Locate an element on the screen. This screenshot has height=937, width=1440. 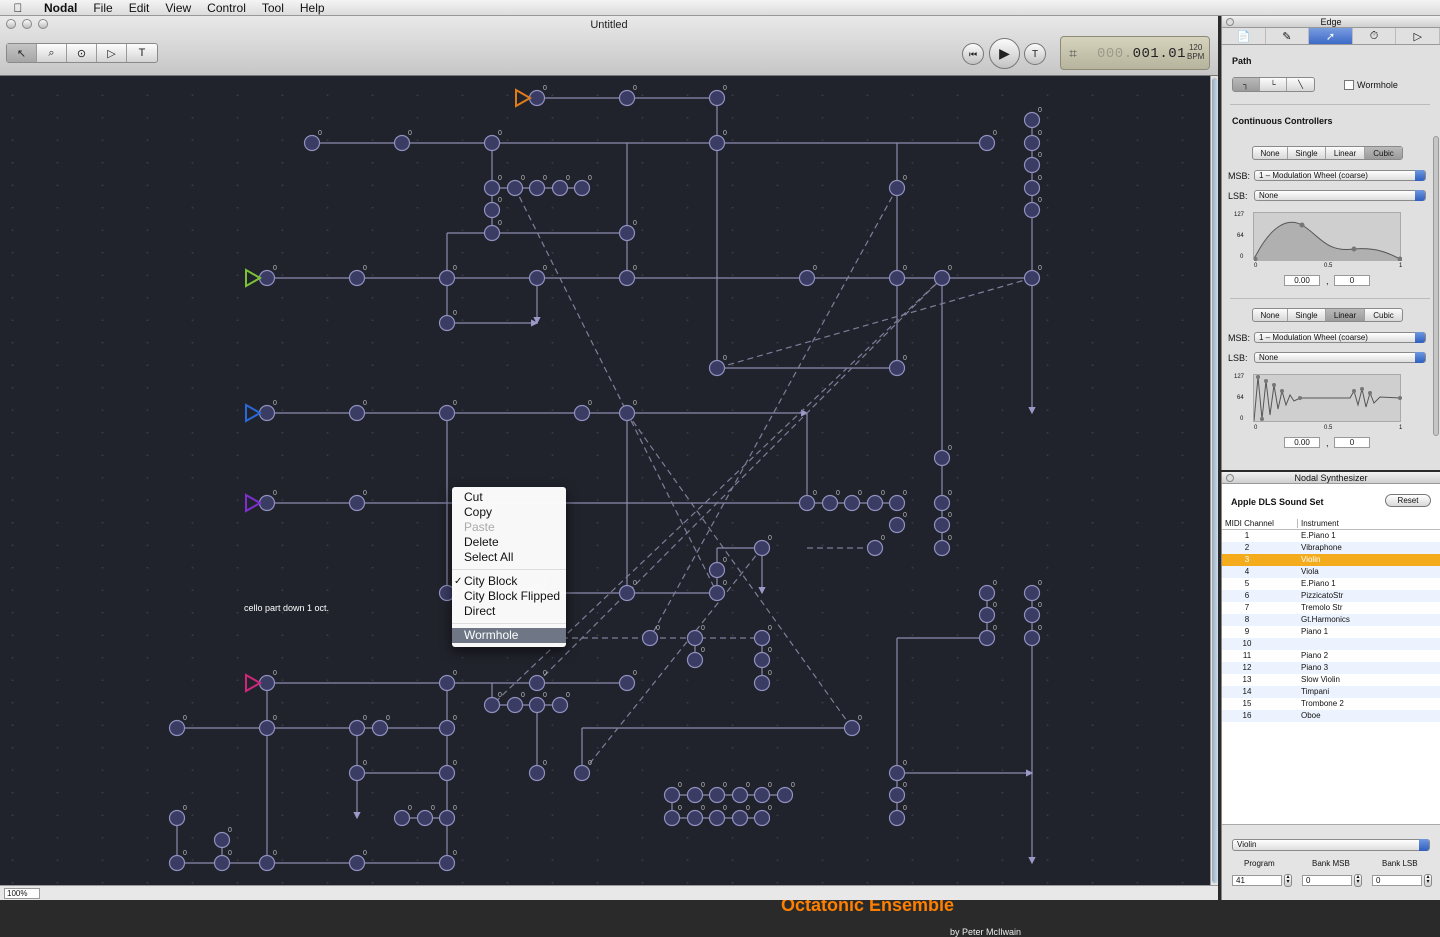
table-row: 6 PizzicatoStr is located at coordinates (1331, 596).